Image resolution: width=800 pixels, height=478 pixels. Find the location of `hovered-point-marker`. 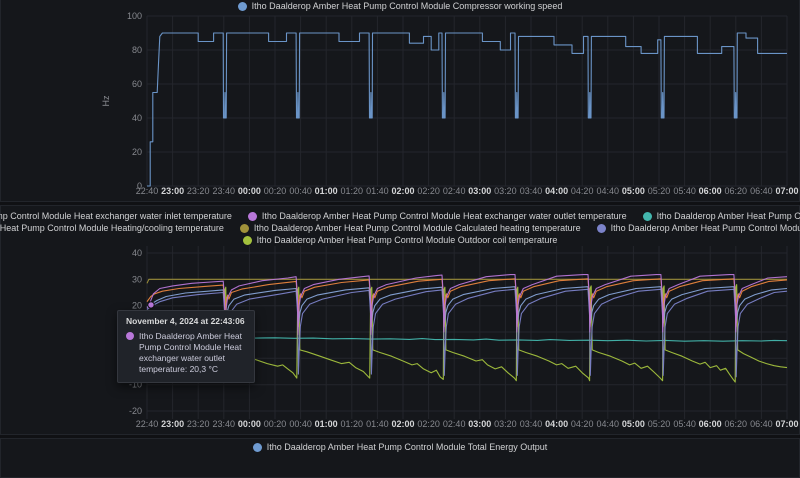

hovered-point-marker is located at coordinates (151, 305).